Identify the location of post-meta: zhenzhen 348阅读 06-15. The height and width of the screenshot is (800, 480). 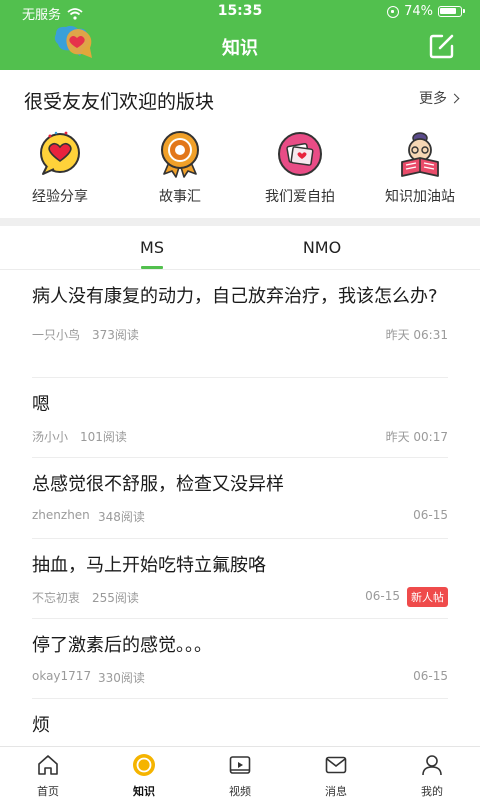
(240, 518).